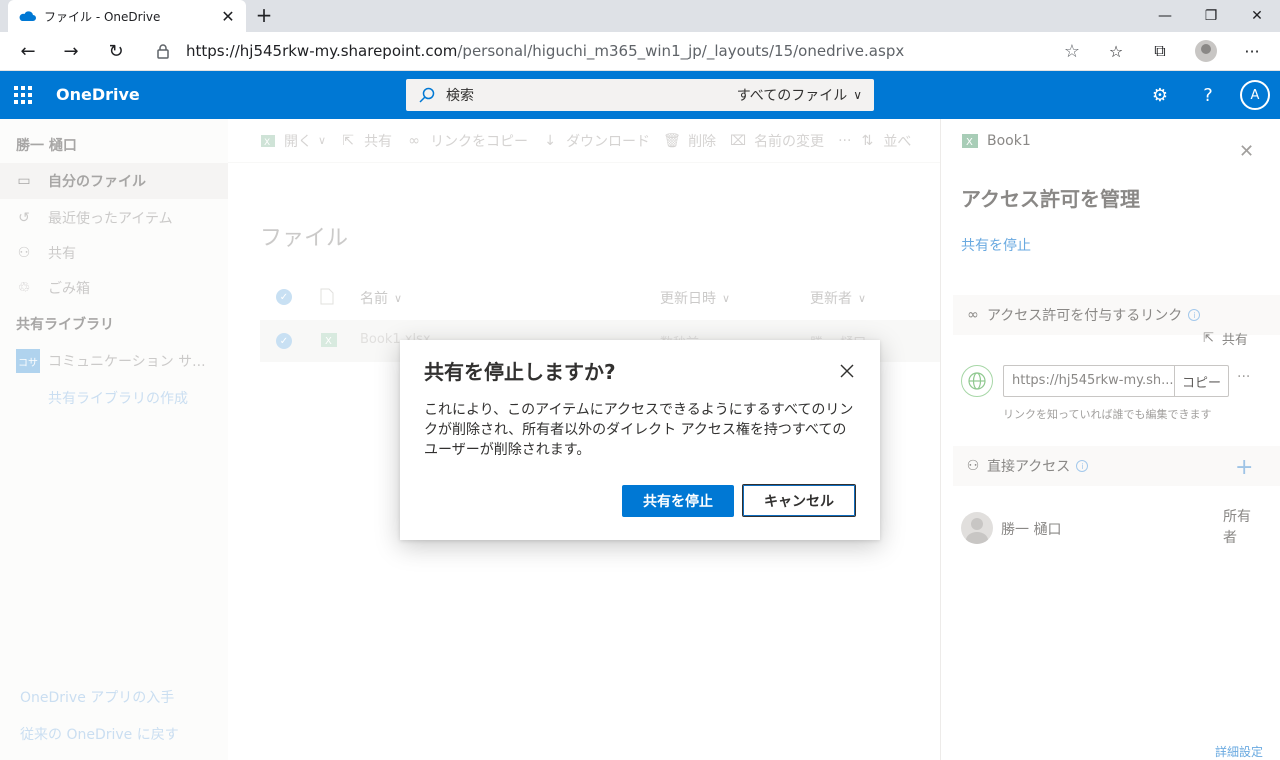 The width and height of the screenshot is (1280, 760). What do you see at coordinates (1050, 199) in the screenshot?
I see `pane-heading: アクセス許可を管理` at bounding box center [1050, 199].